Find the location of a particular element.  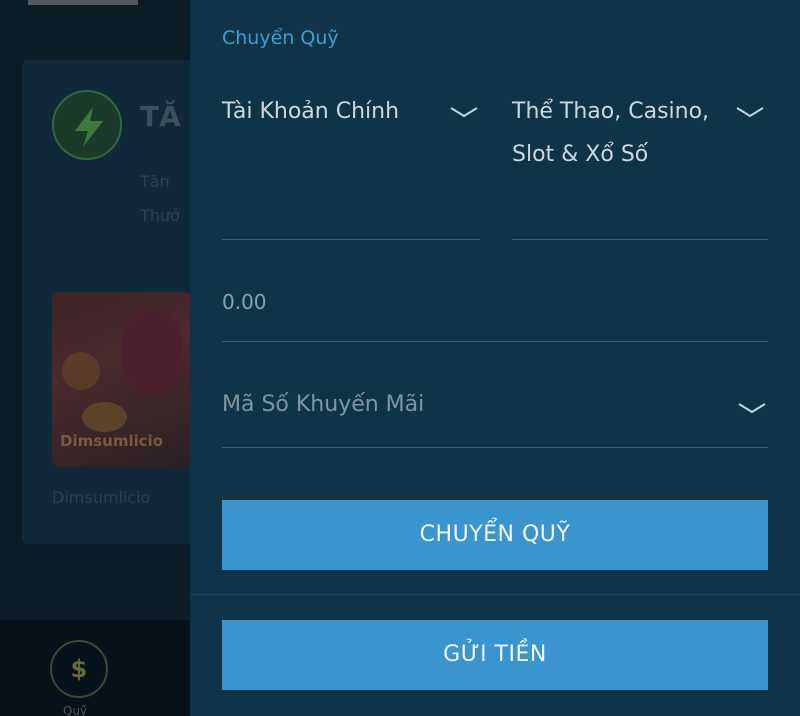

game-thumbnail: Dimsumlicio is located at coordinates (122, 379).